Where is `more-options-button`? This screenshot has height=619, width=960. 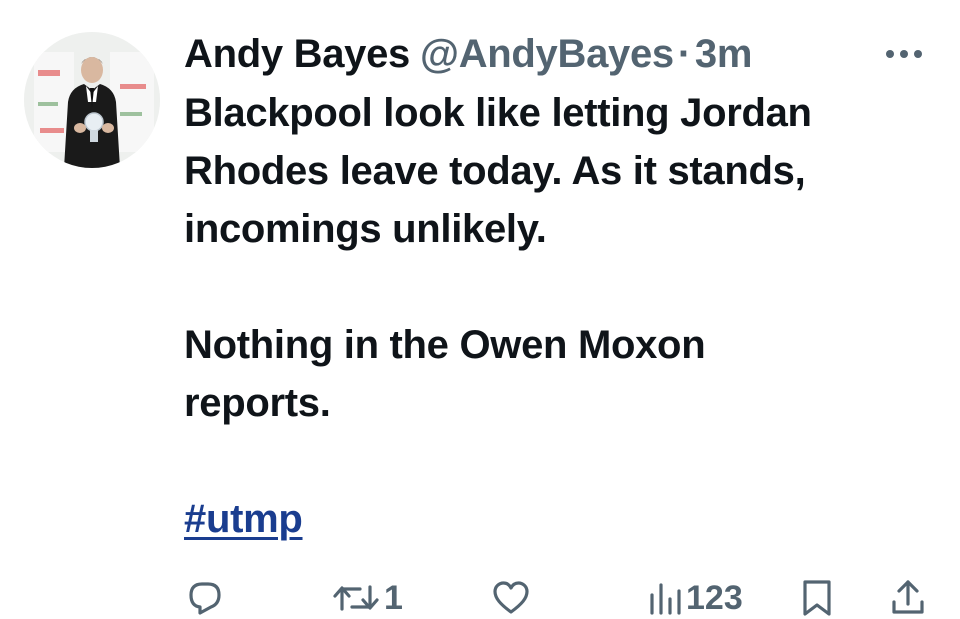
more-options-button is located at coordinates (904, 54).